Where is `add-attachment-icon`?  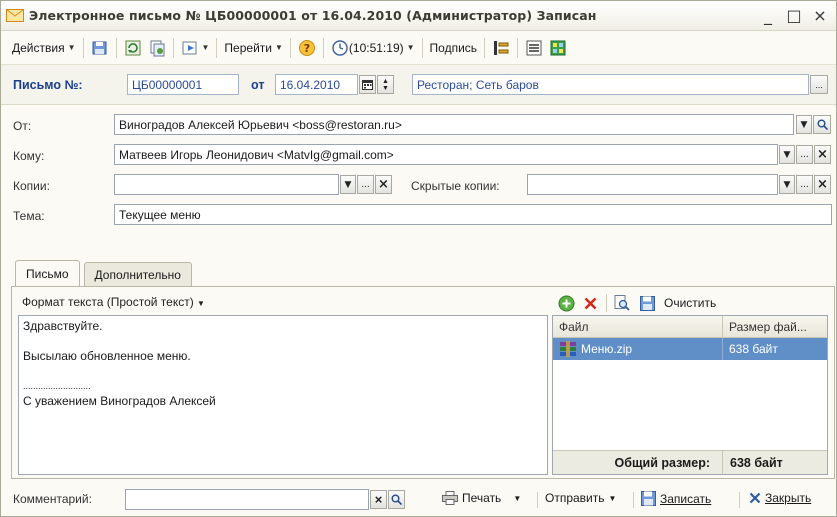
add-attachment-icon is located at coordinates (566, 303).